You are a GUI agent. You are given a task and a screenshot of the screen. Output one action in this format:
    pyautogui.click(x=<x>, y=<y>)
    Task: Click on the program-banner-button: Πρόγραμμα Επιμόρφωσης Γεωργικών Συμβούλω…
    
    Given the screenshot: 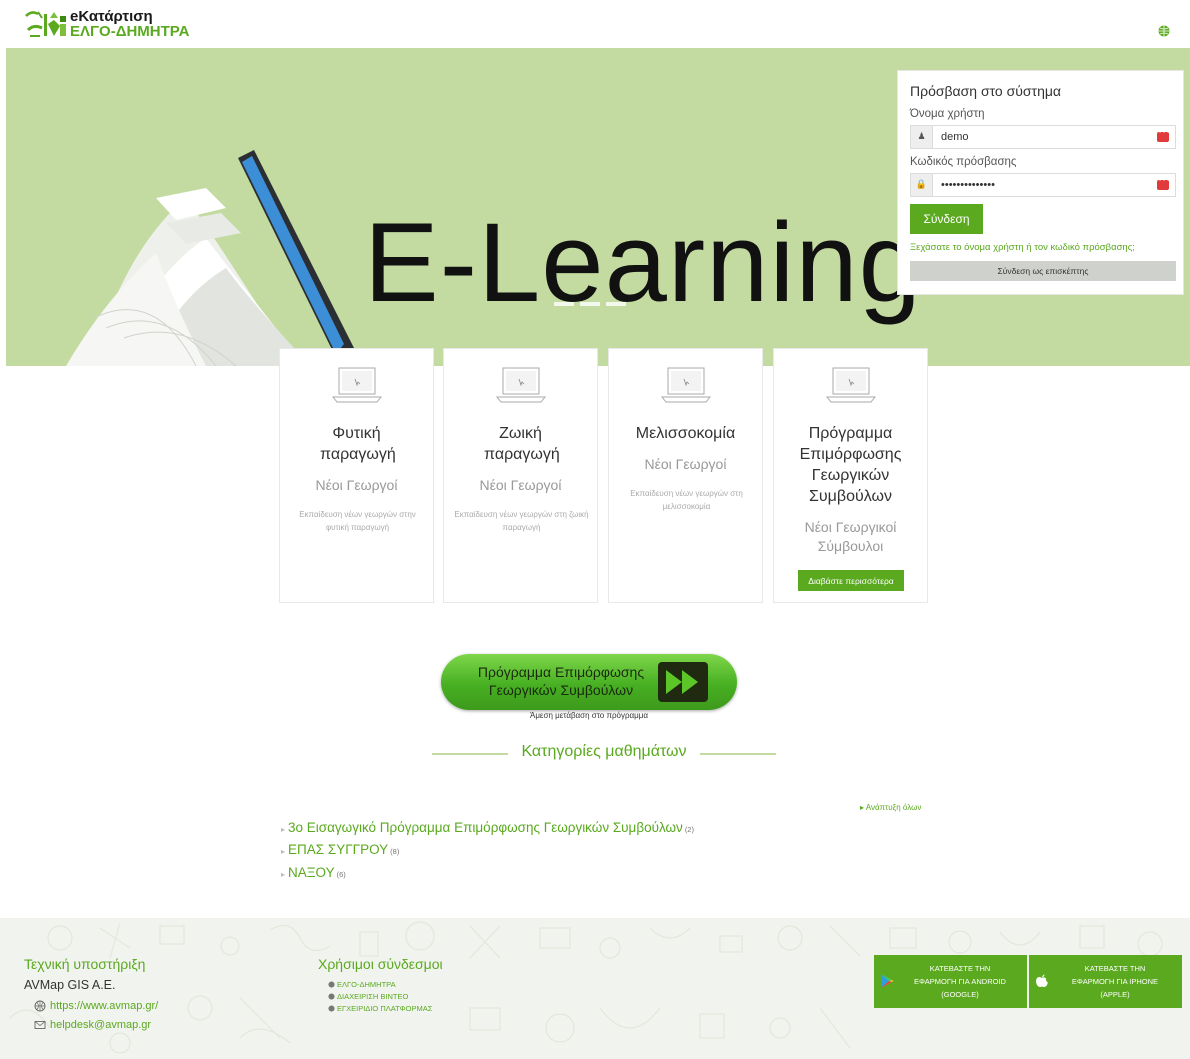 What is the action you would take?
    pyautogui.click(x=589, y=682)
    